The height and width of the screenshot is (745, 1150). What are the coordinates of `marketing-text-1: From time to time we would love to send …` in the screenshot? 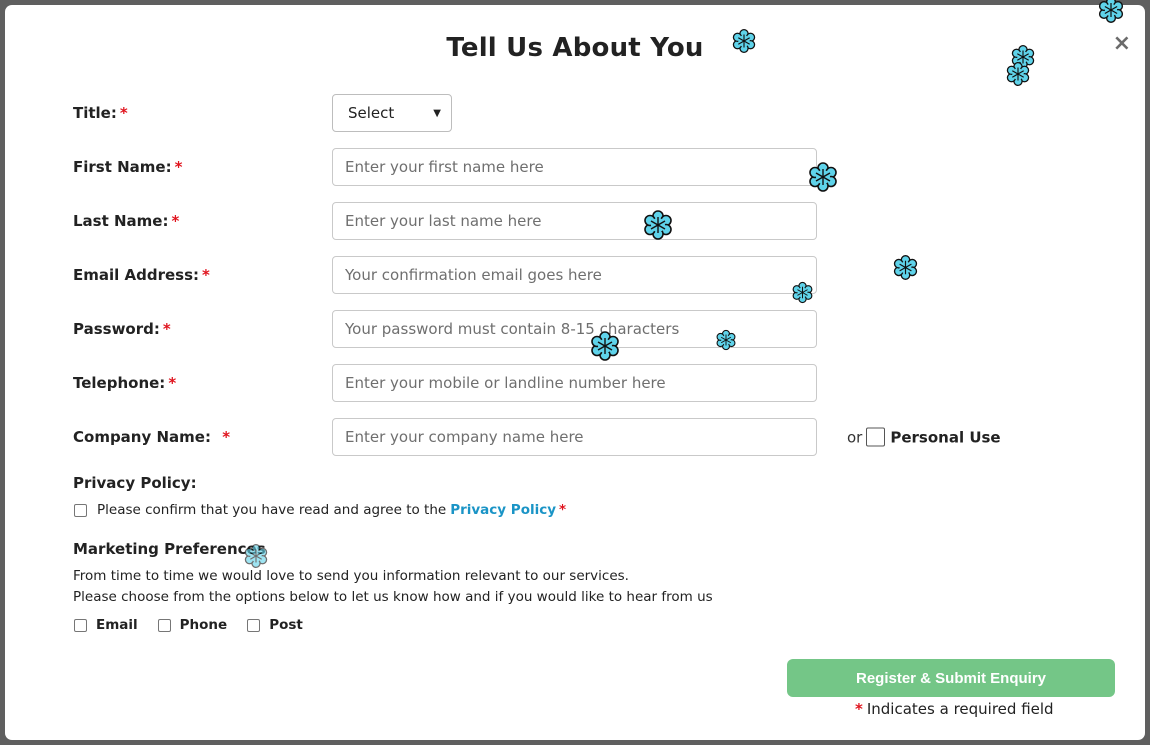 It's located at (351, 576).